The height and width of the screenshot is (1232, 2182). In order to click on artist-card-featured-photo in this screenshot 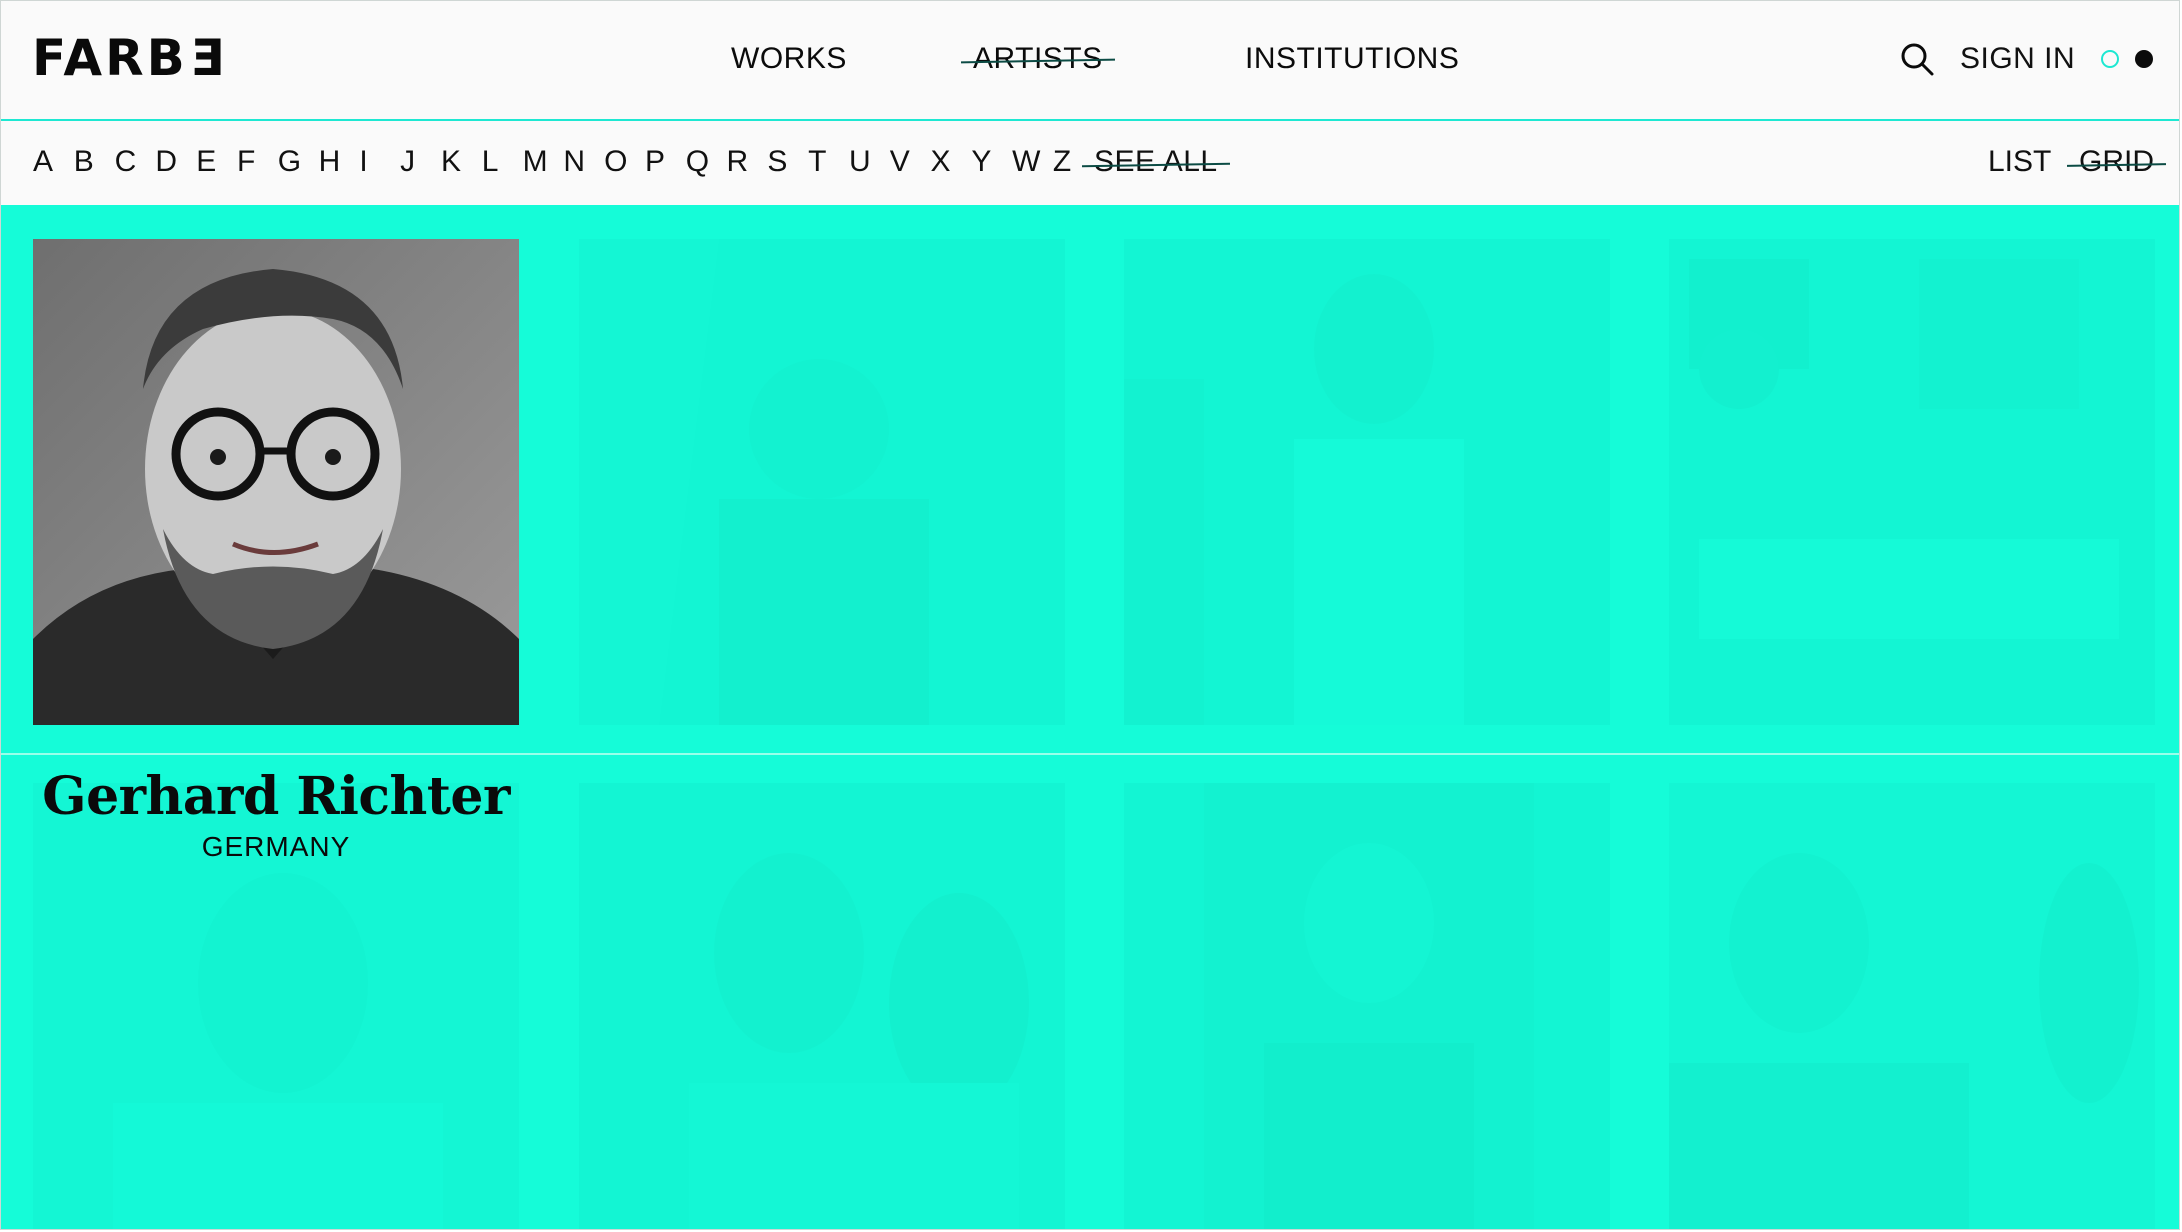, I will do `click(276, 482)`.